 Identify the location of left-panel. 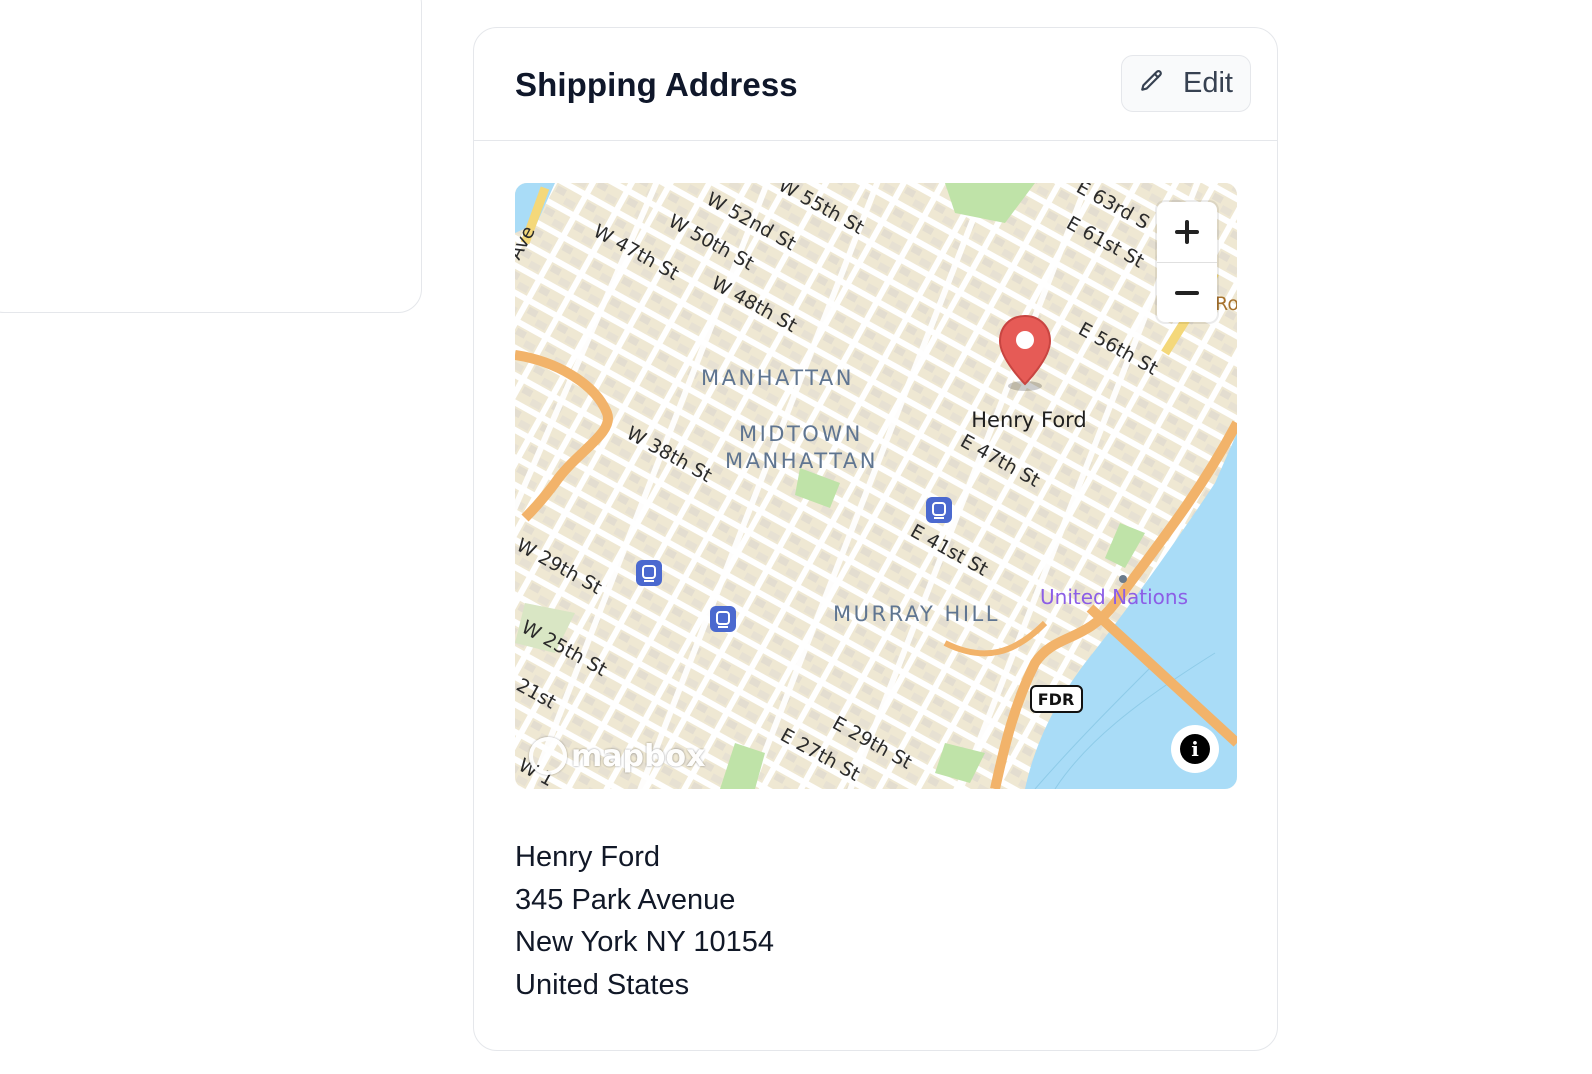
(211, 156).